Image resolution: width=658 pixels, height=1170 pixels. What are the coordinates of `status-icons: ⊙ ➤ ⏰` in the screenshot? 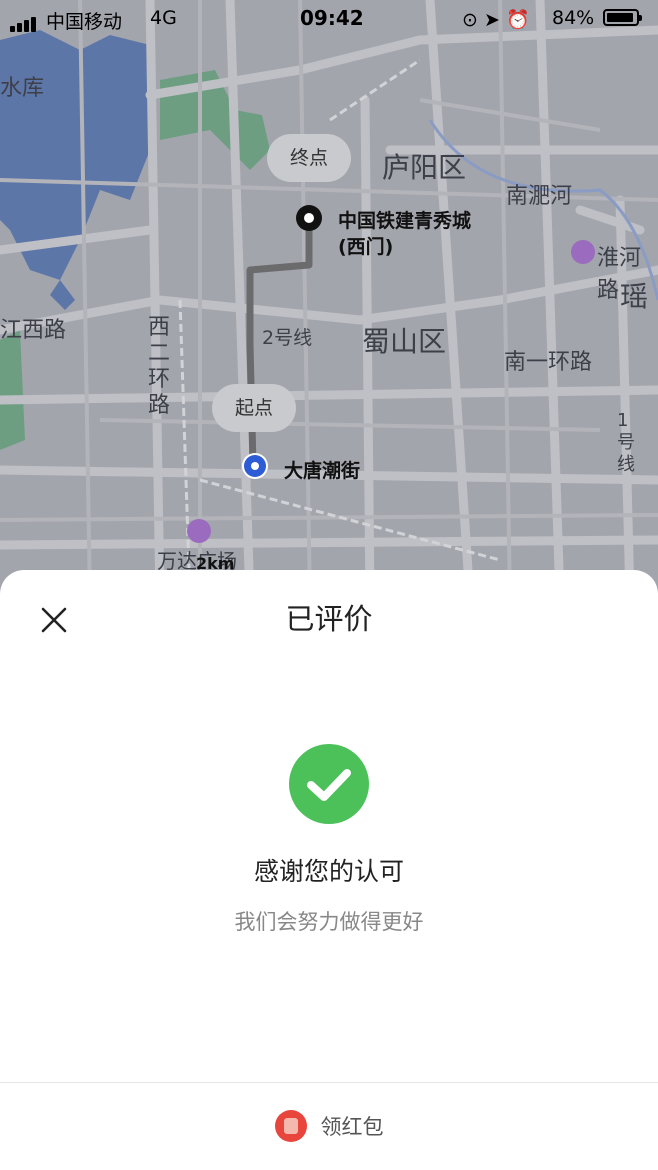 It's located at (496, 19).